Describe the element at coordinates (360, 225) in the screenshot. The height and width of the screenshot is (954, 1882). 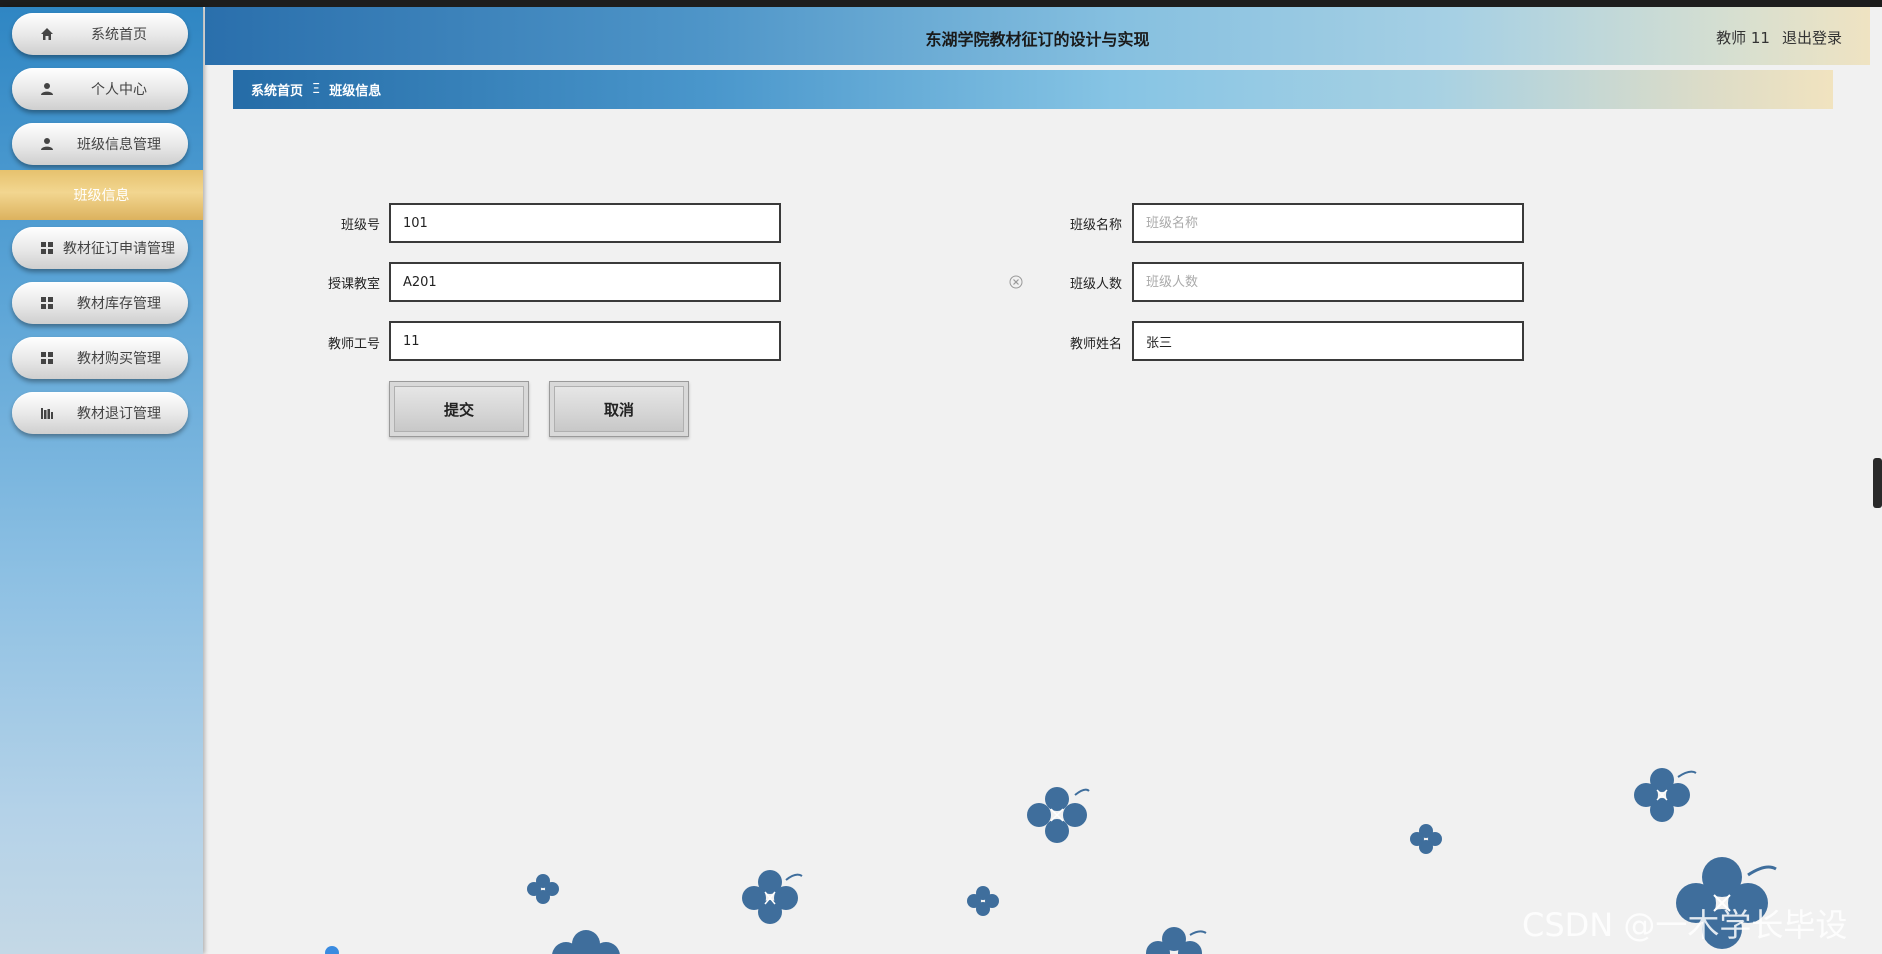
I see `class-no-label: 班级号` at that location.